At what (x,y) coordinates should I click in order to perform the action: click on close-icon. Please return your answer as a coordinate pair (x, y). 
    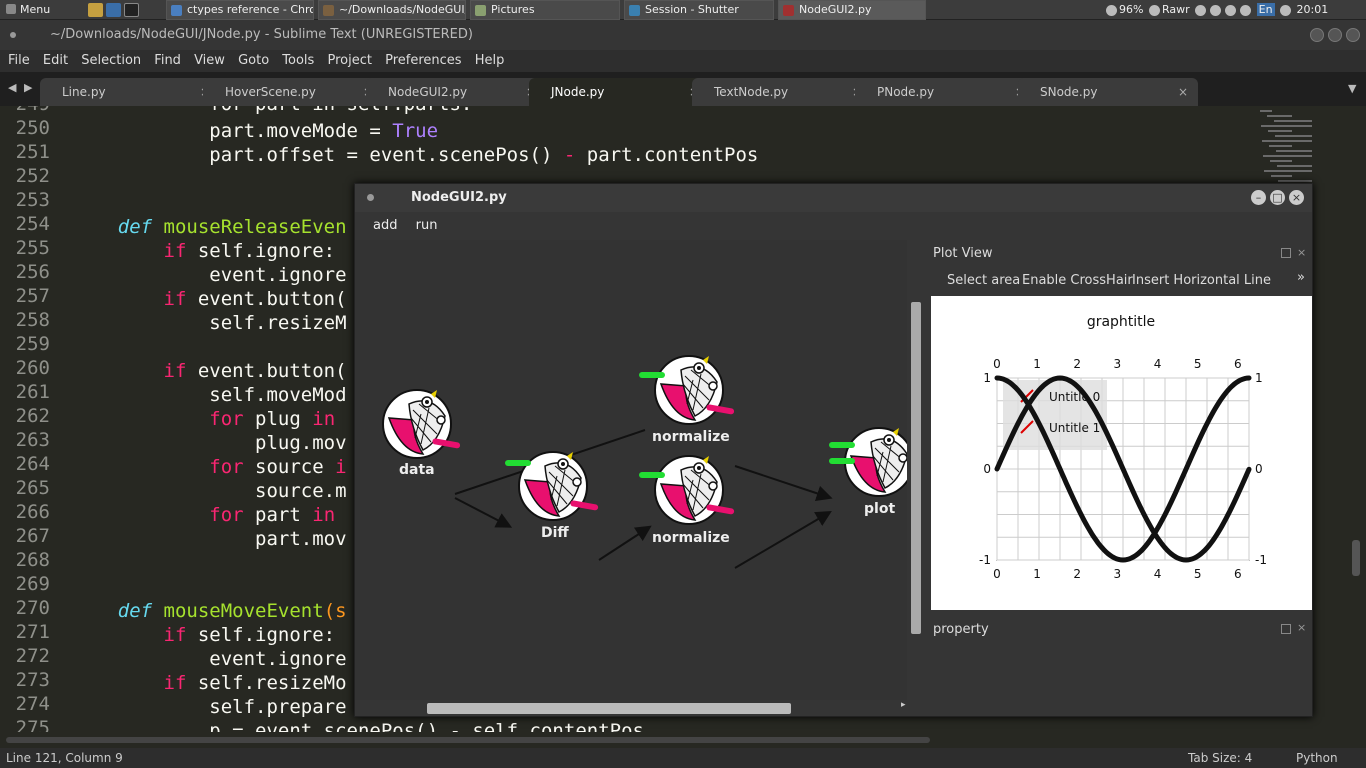
    Looking at the image, I should click on (1353, 35).